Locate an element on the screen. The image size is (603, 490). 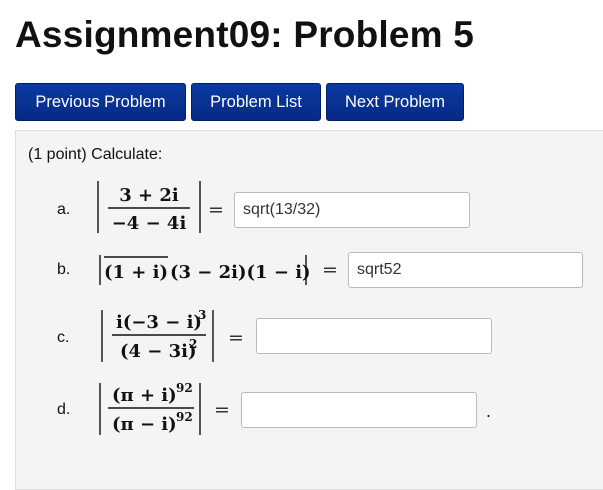
problem-list-button: Problem List is located at coordinates (256, 102).